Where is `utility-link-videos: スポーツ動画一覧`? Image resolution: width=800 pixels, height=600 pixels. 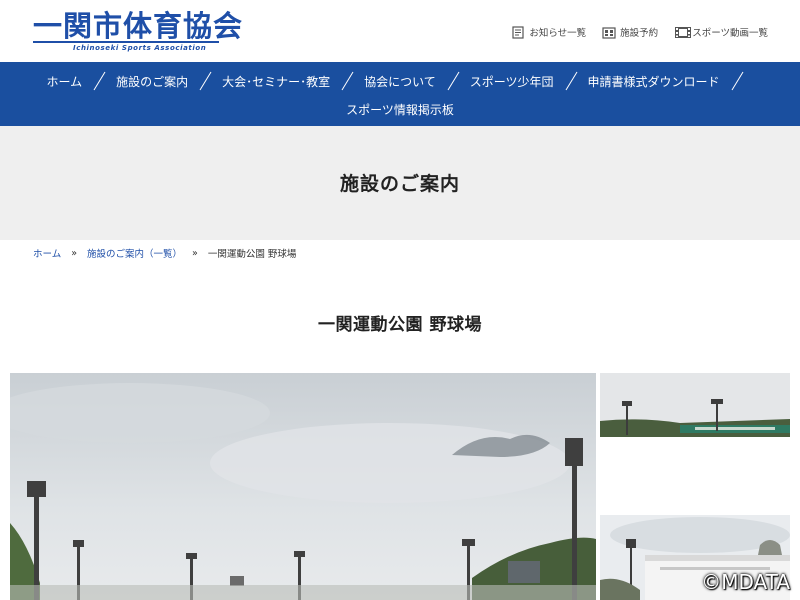 utility-link-videos: スポーツ動画一覧 is located at coordinates (721, 32).